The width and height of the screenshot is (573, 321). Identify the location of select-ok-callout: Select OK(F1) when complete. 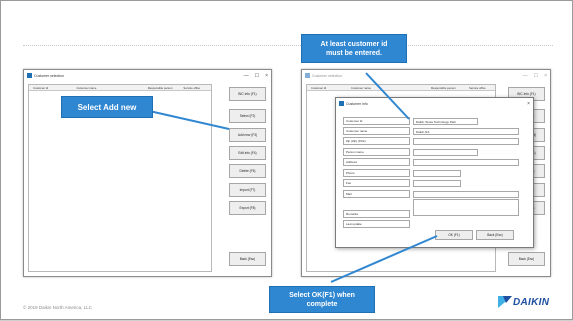
(322, 299).